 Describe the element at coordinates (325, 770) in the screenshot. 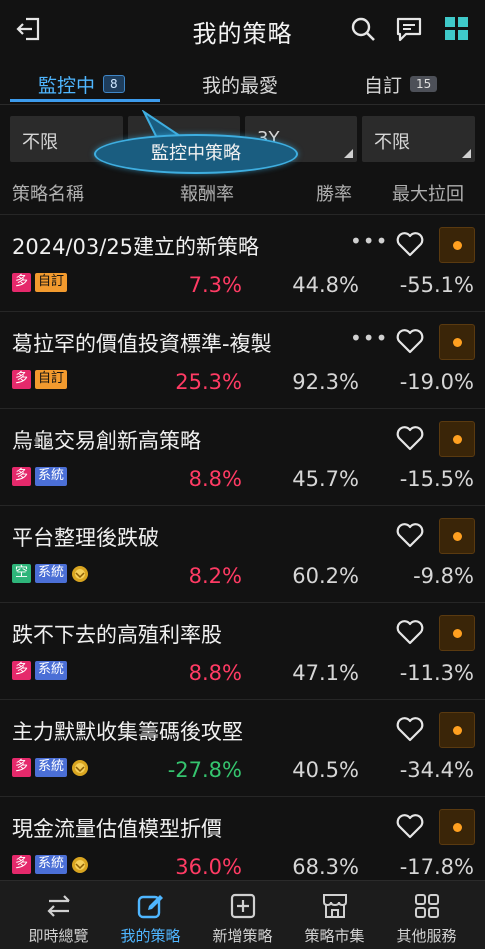

I see `winrate-value: 40.5%` at that location.